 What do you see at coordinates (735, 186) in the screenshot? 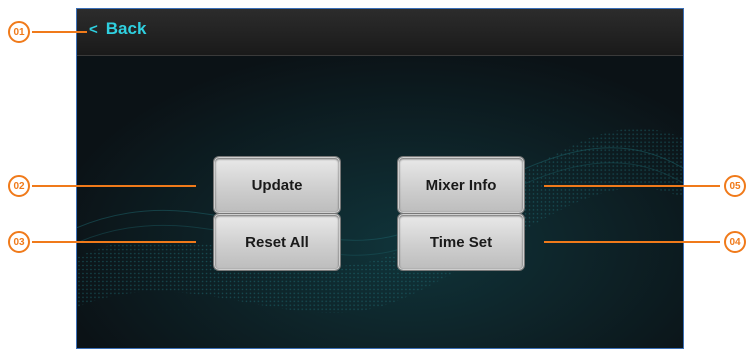
I see `callout-05: 05` at bounding box center [735, 186].